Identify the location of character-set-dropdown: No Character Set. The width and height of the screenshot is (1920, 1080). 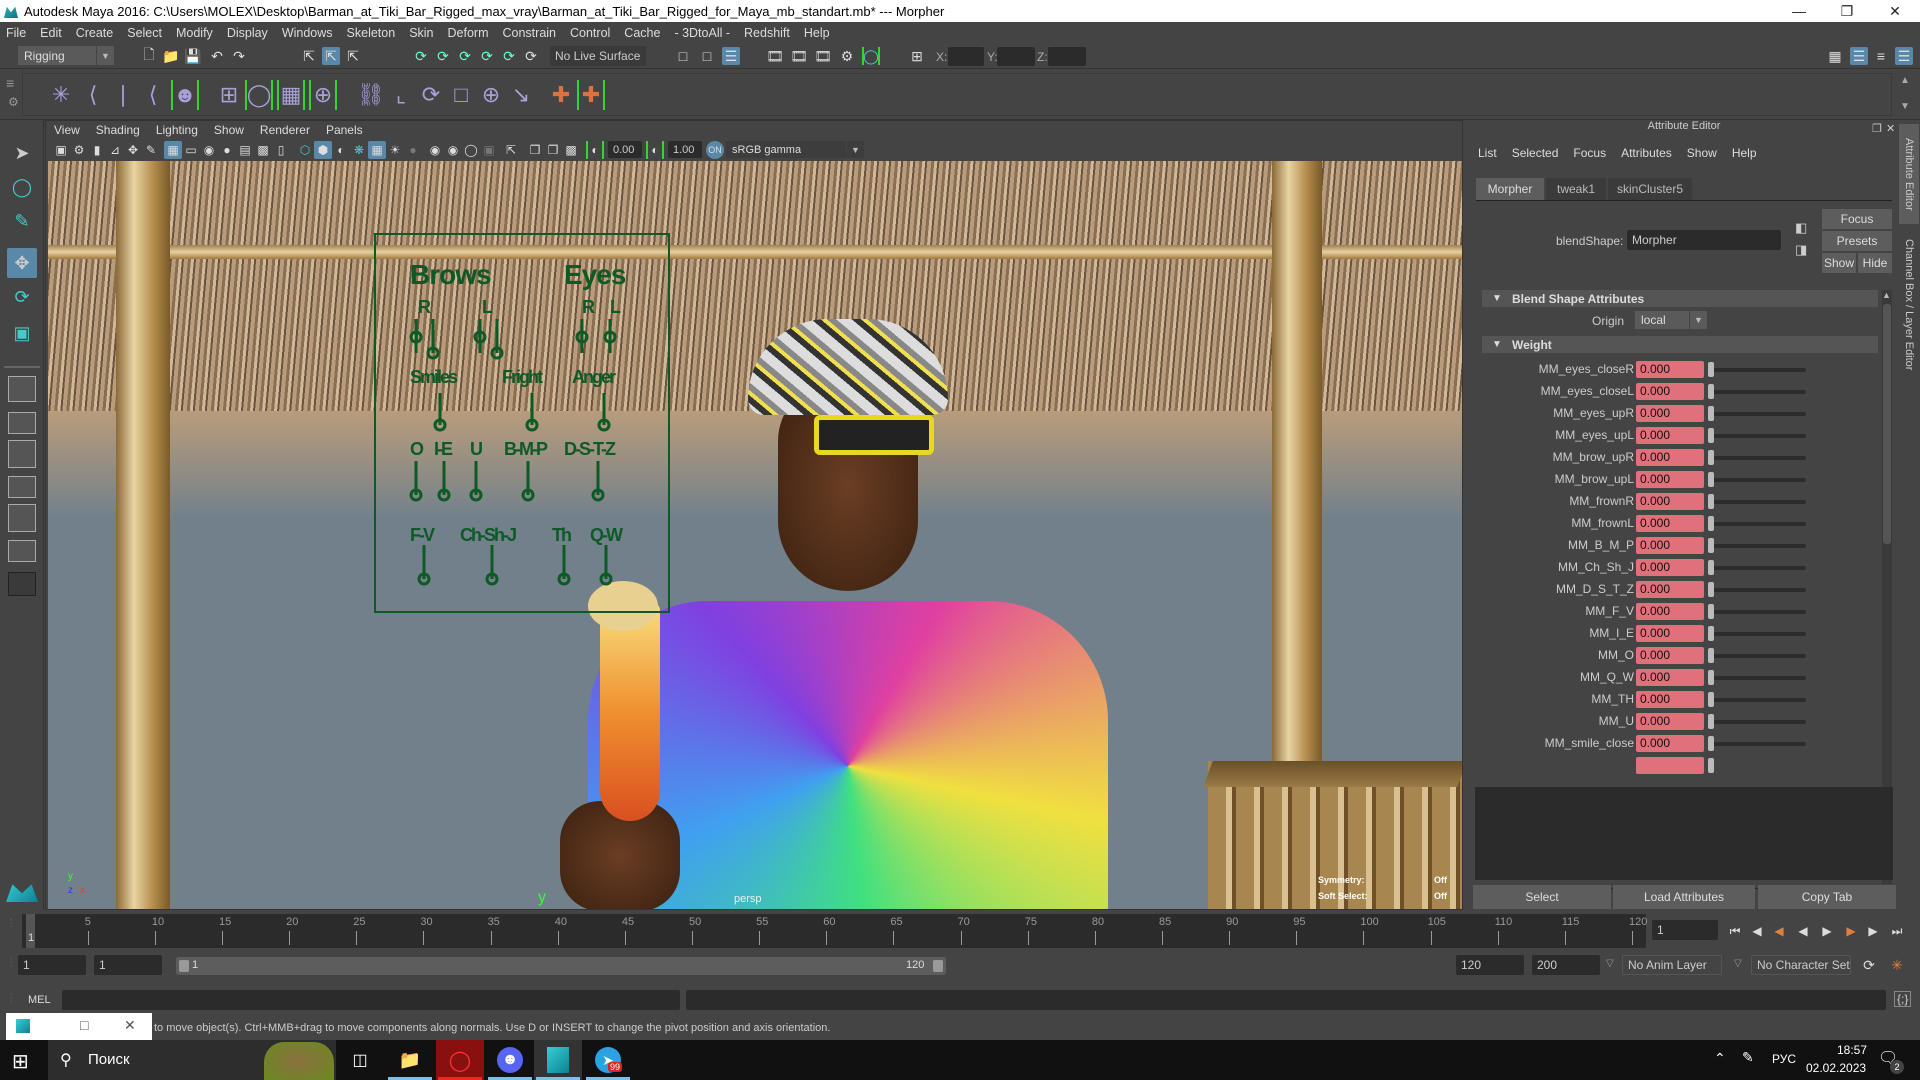
(1801, 965).